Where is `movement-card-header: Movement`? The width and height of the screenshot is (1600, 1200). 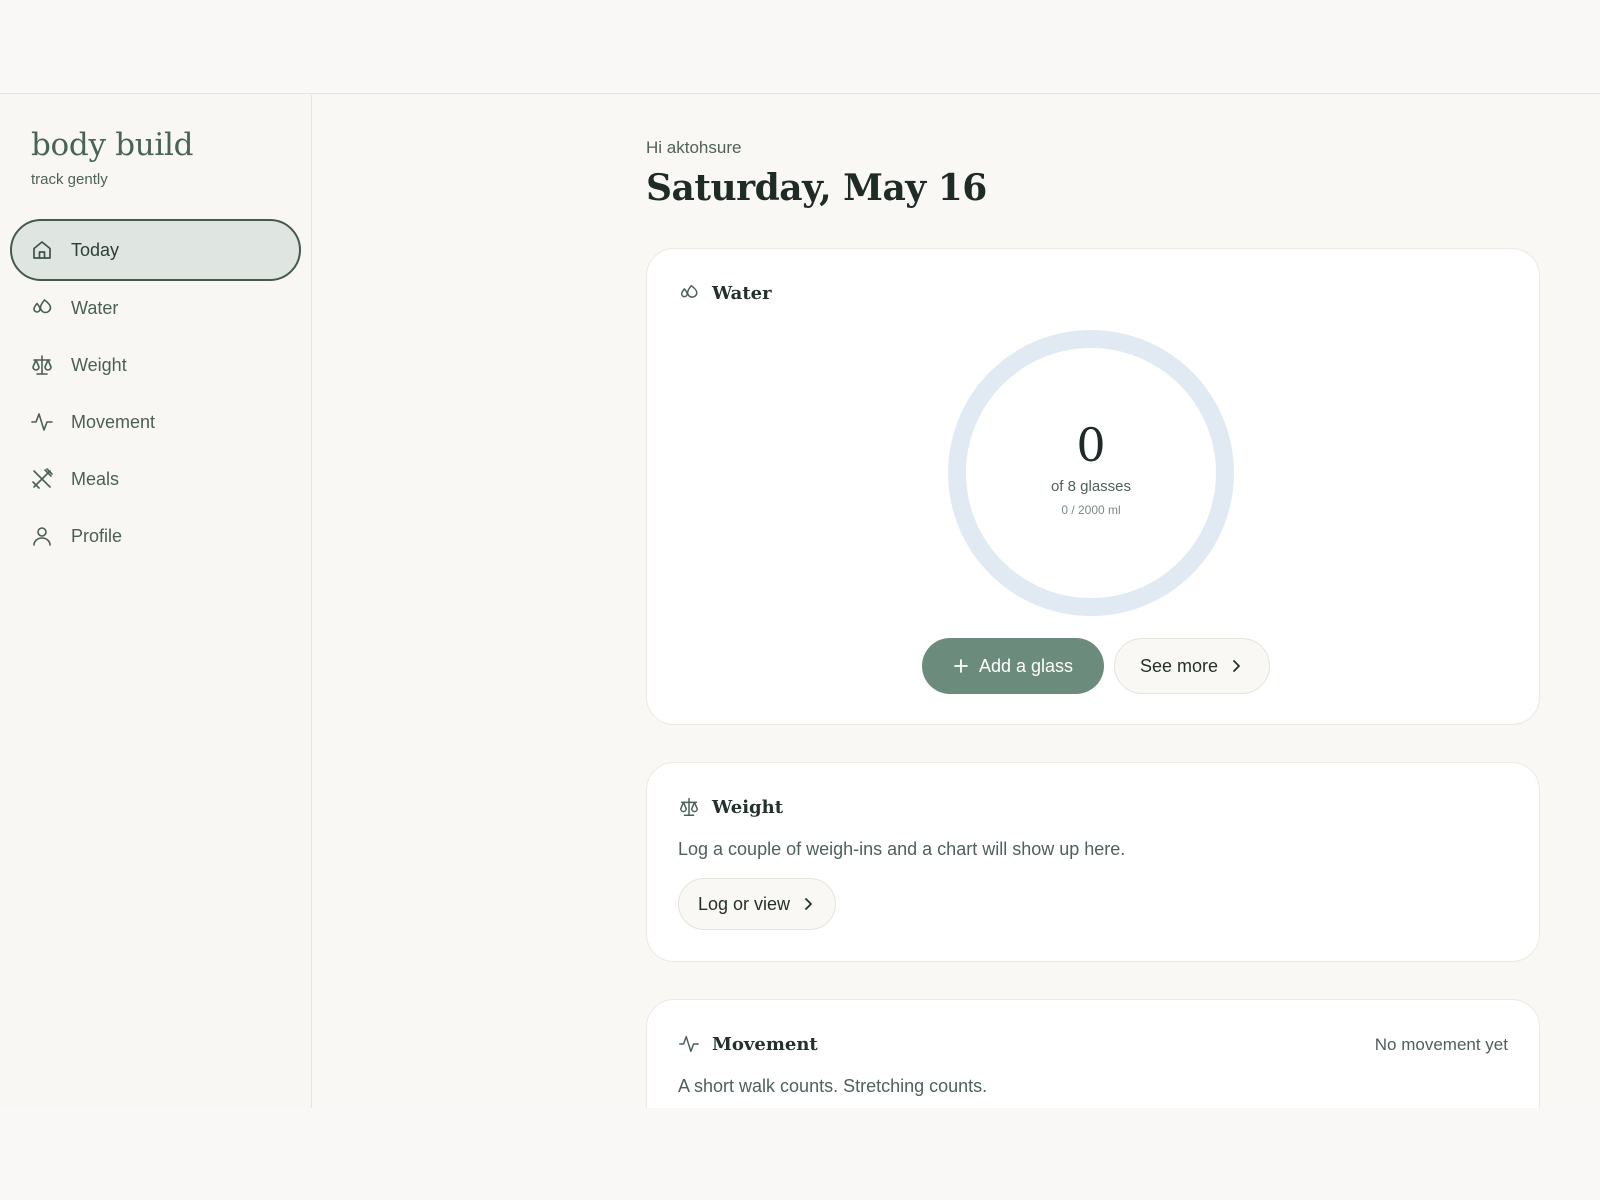
movement-card-header: Movement is located at coordinates (748, 1044).